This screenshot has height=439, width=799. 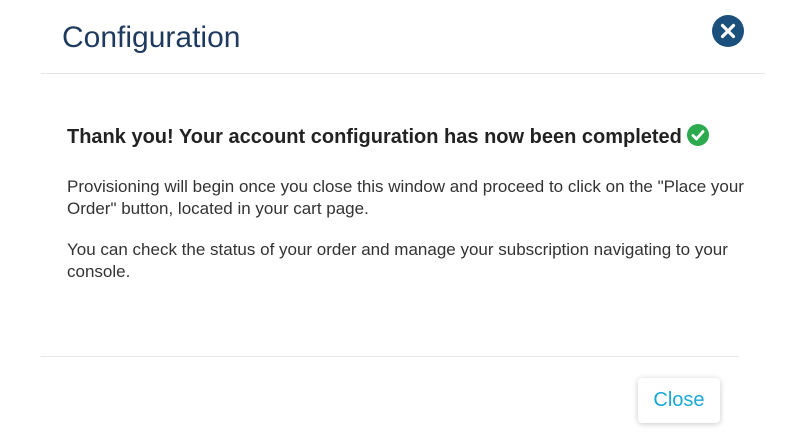 I want to click on close-x-glyph, so click(x=728, y=31).